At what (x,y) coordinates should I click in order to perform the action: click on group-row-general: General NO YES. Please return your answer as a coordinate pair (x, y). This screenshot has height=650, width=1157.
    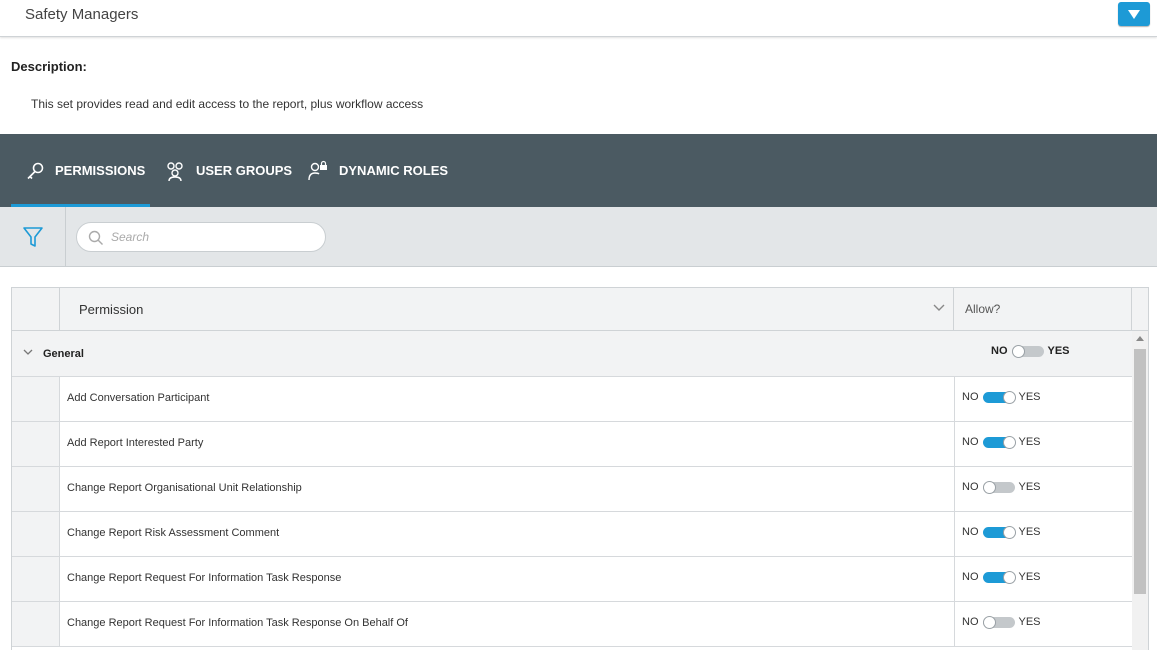
    Looking at the image, I should click on (572, 354).